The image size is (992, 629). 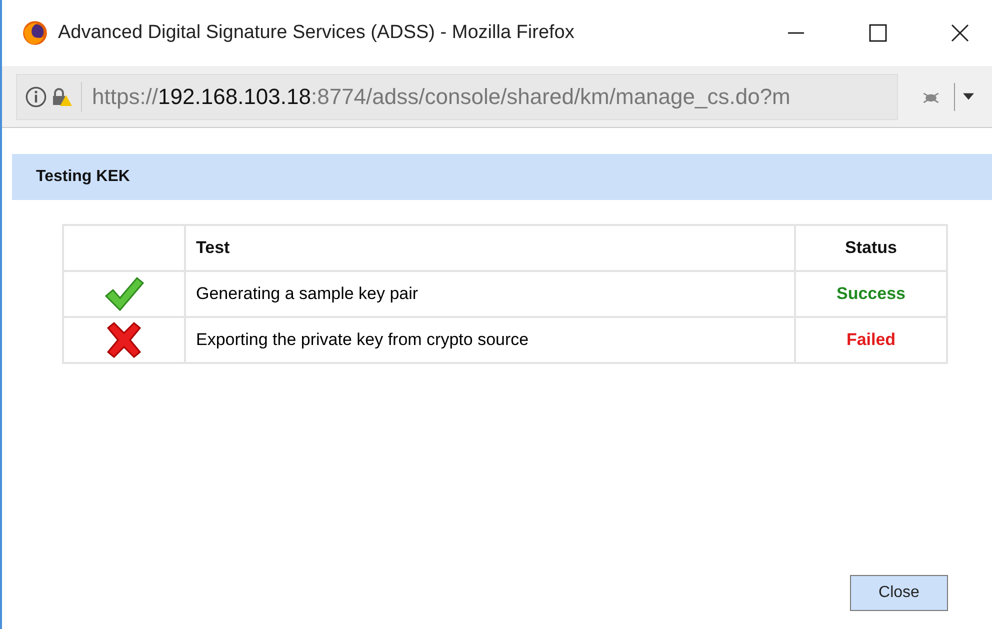 I want to click on url-text: https://192.168.103.18:8774/adss/console/shared/km/manage_cs.do?m, so click(x=441, y=97).